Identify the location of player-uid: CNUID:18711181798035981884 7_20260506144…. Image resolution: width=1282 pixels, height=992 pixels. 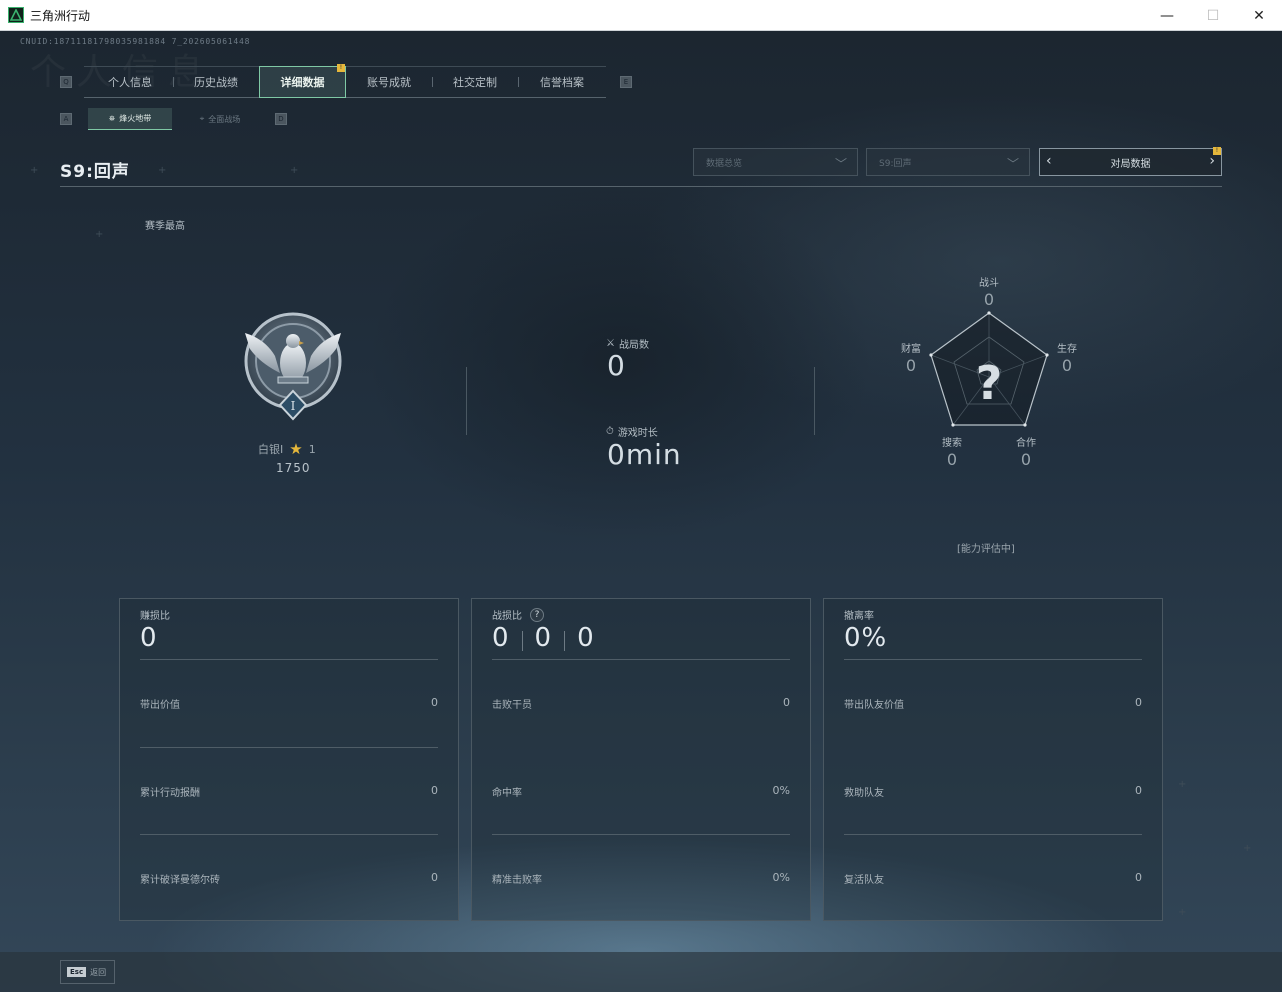
(135, 41).